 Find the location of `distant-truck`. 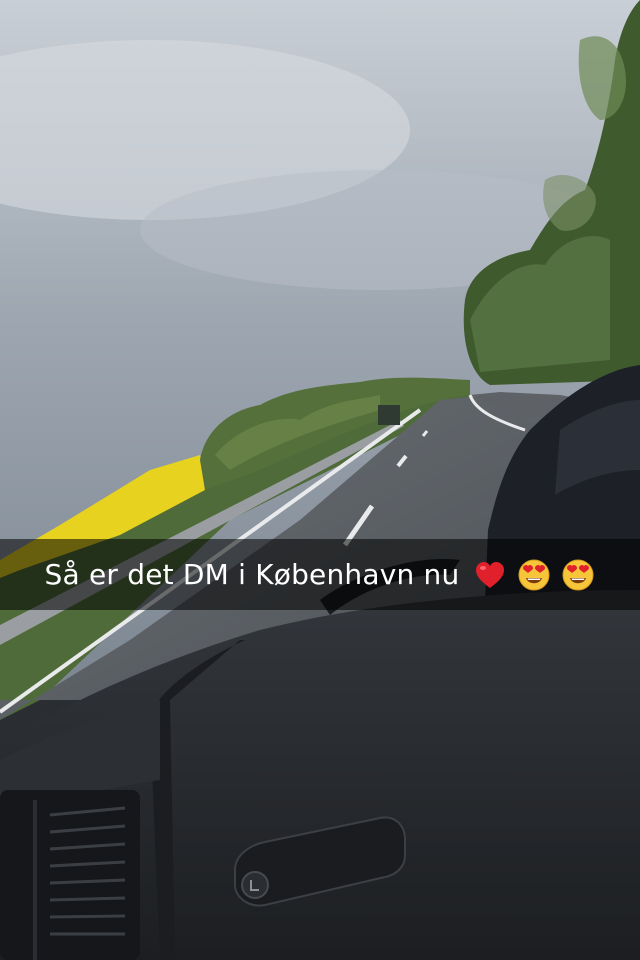

distant-truck is located at coordinates (389, 415).